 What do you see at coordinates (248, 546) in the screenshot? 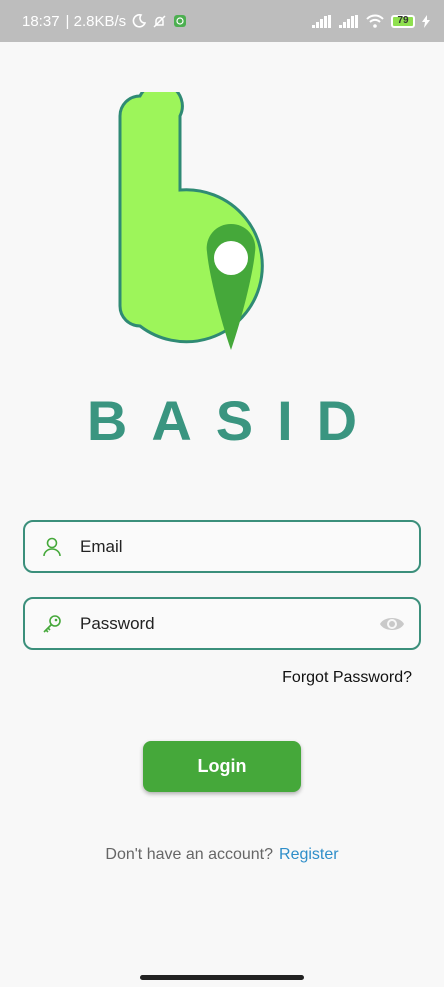
I see `email-input` at bounding box center [248, 546].